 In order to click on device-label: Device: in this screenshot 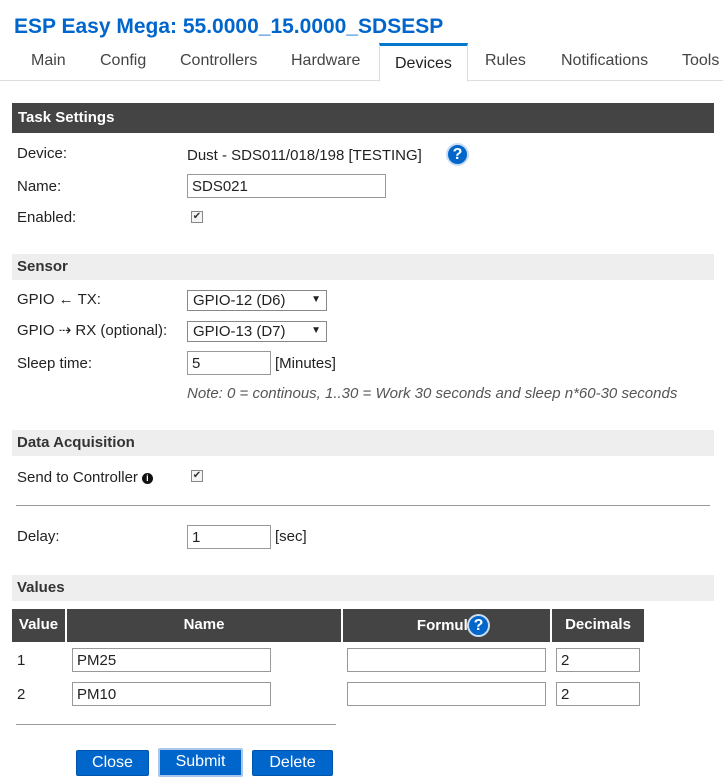, I will do `click(42, 153)`.